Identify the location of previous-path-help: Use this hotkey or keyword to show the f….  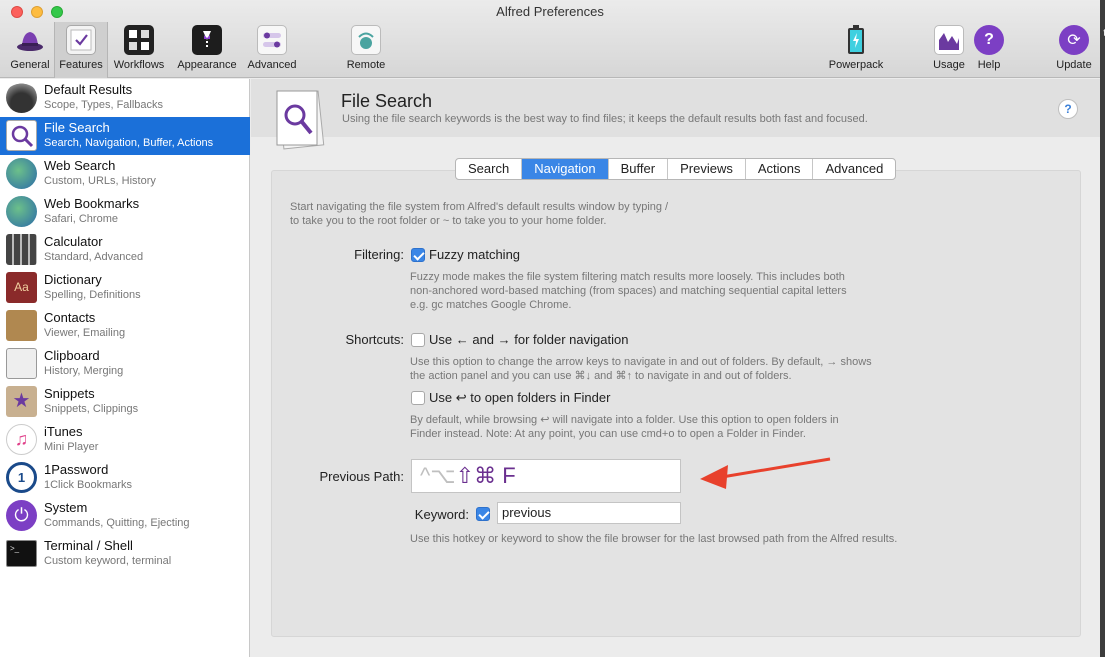
(654, 539).